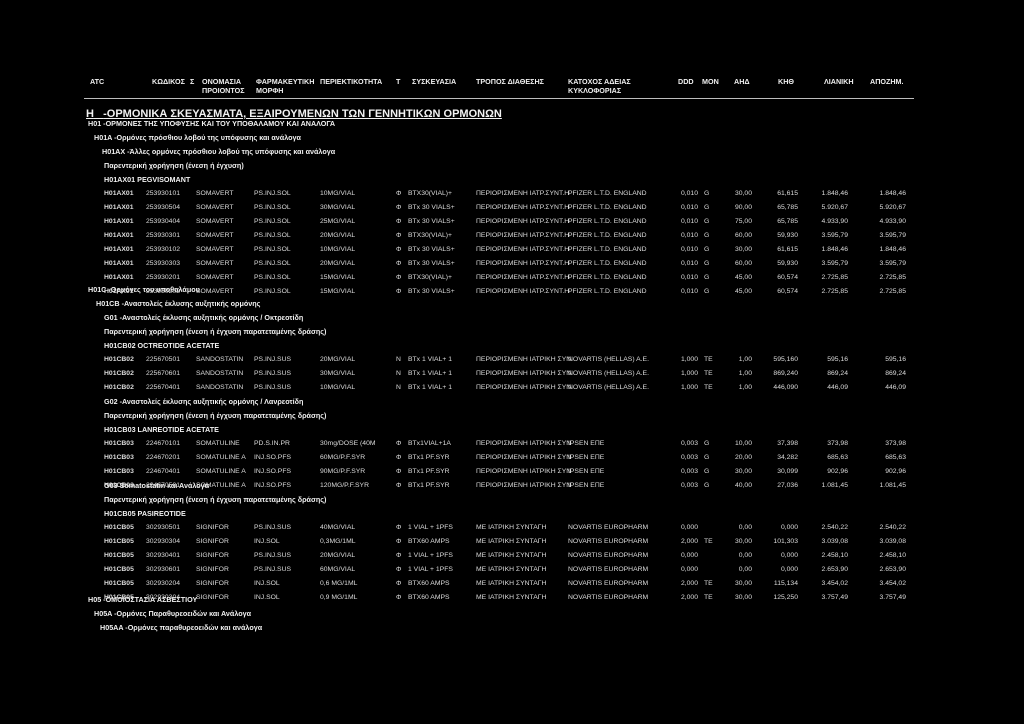 The image size is (1024, 724). Describe the element at coordinates (834, 527) in the screenshot. I see `cell-retail: 2.540,22` at that location.